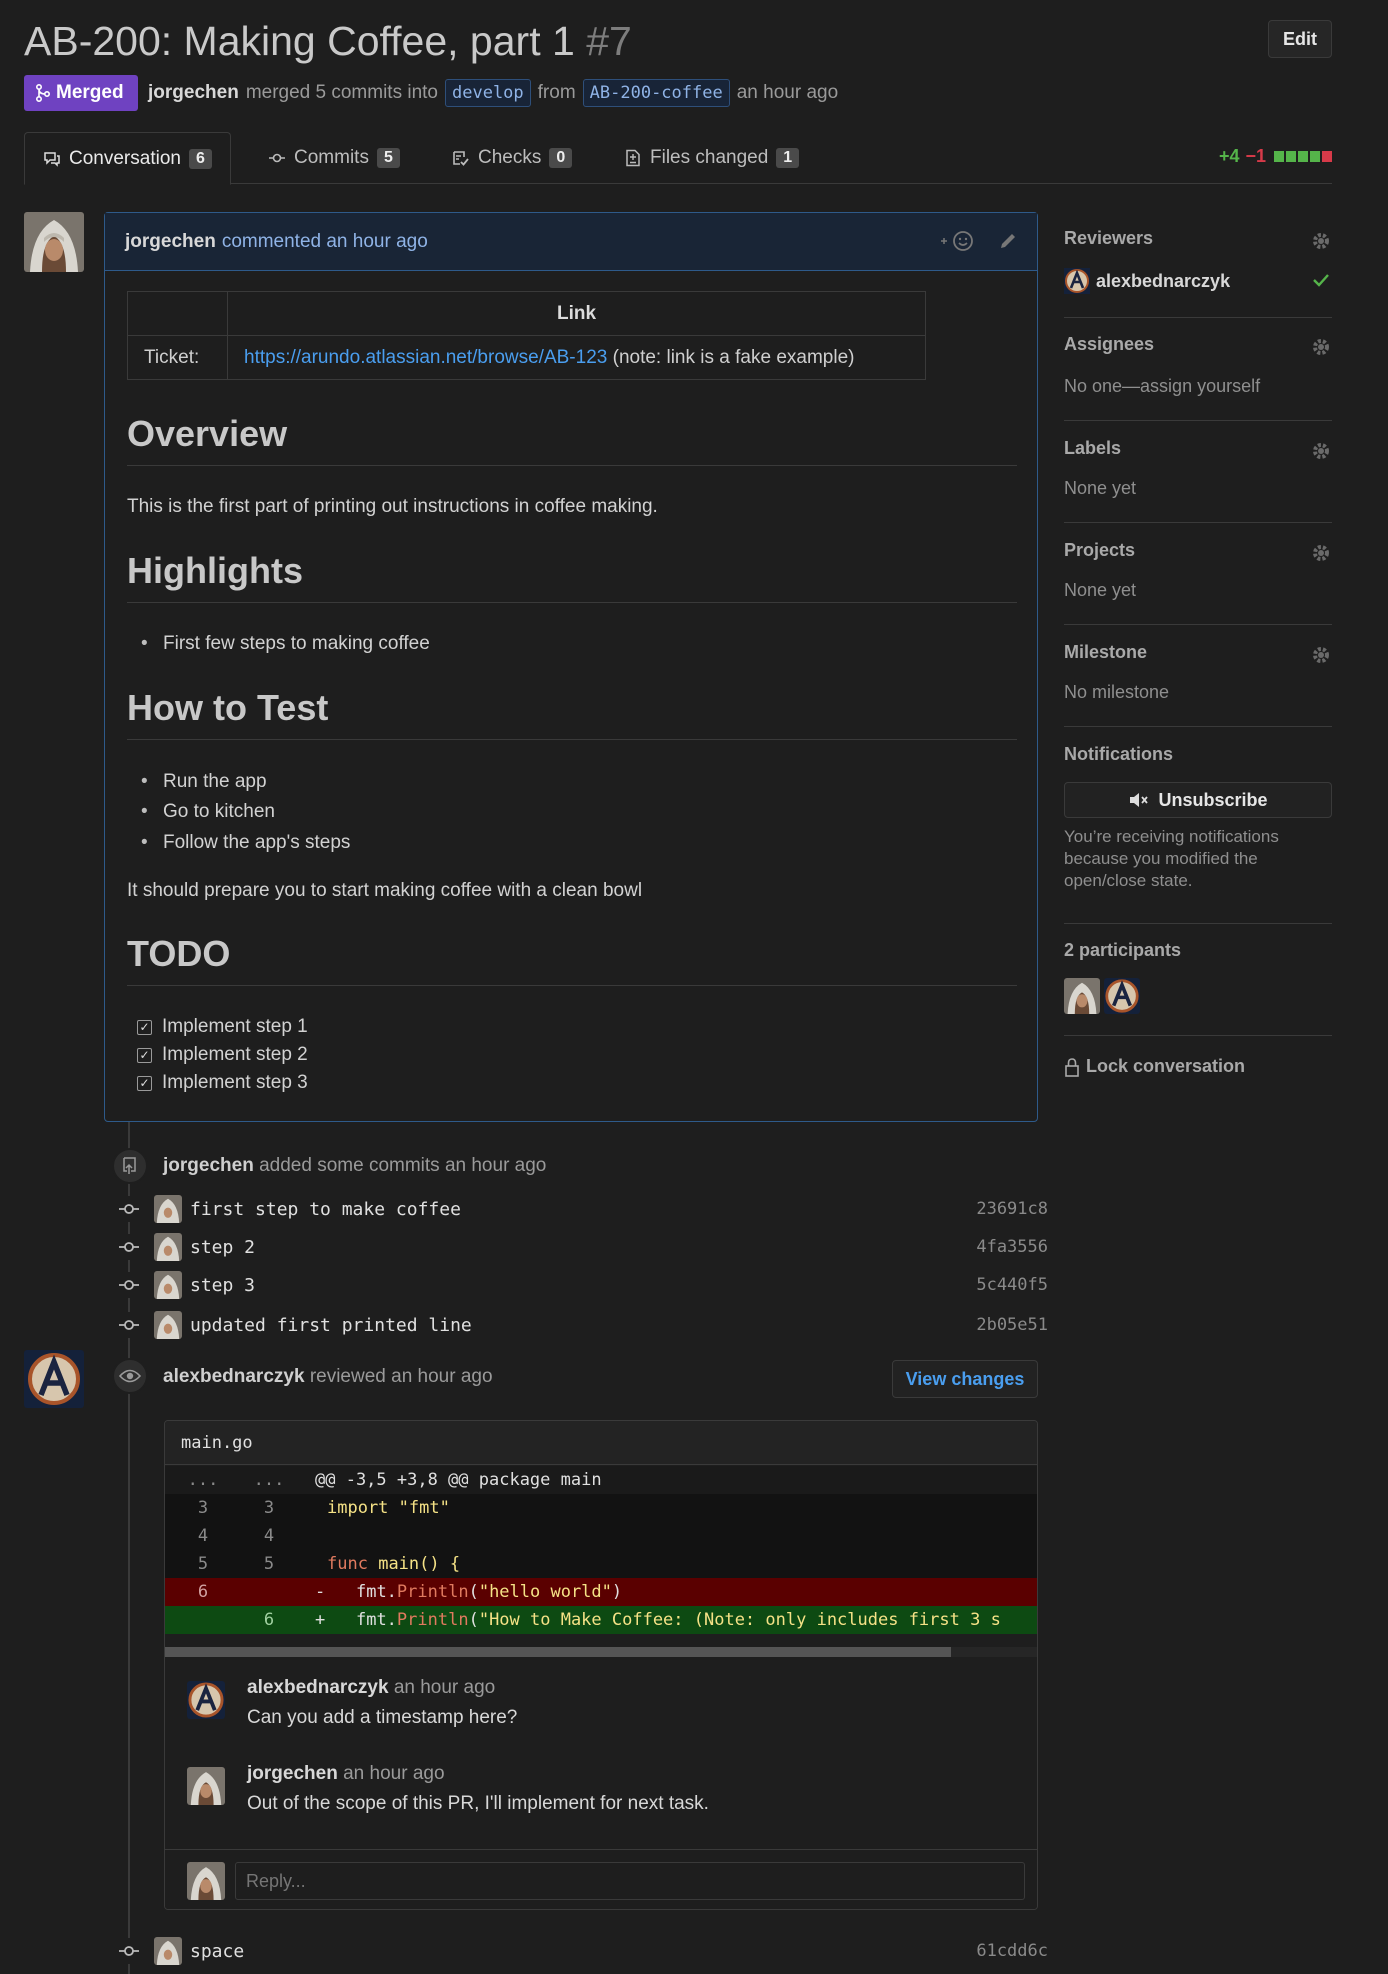 This screenshot has width=1388, height=1974. I want to click on reviewer-name: alexbednarczyk, so click(1163, 281).